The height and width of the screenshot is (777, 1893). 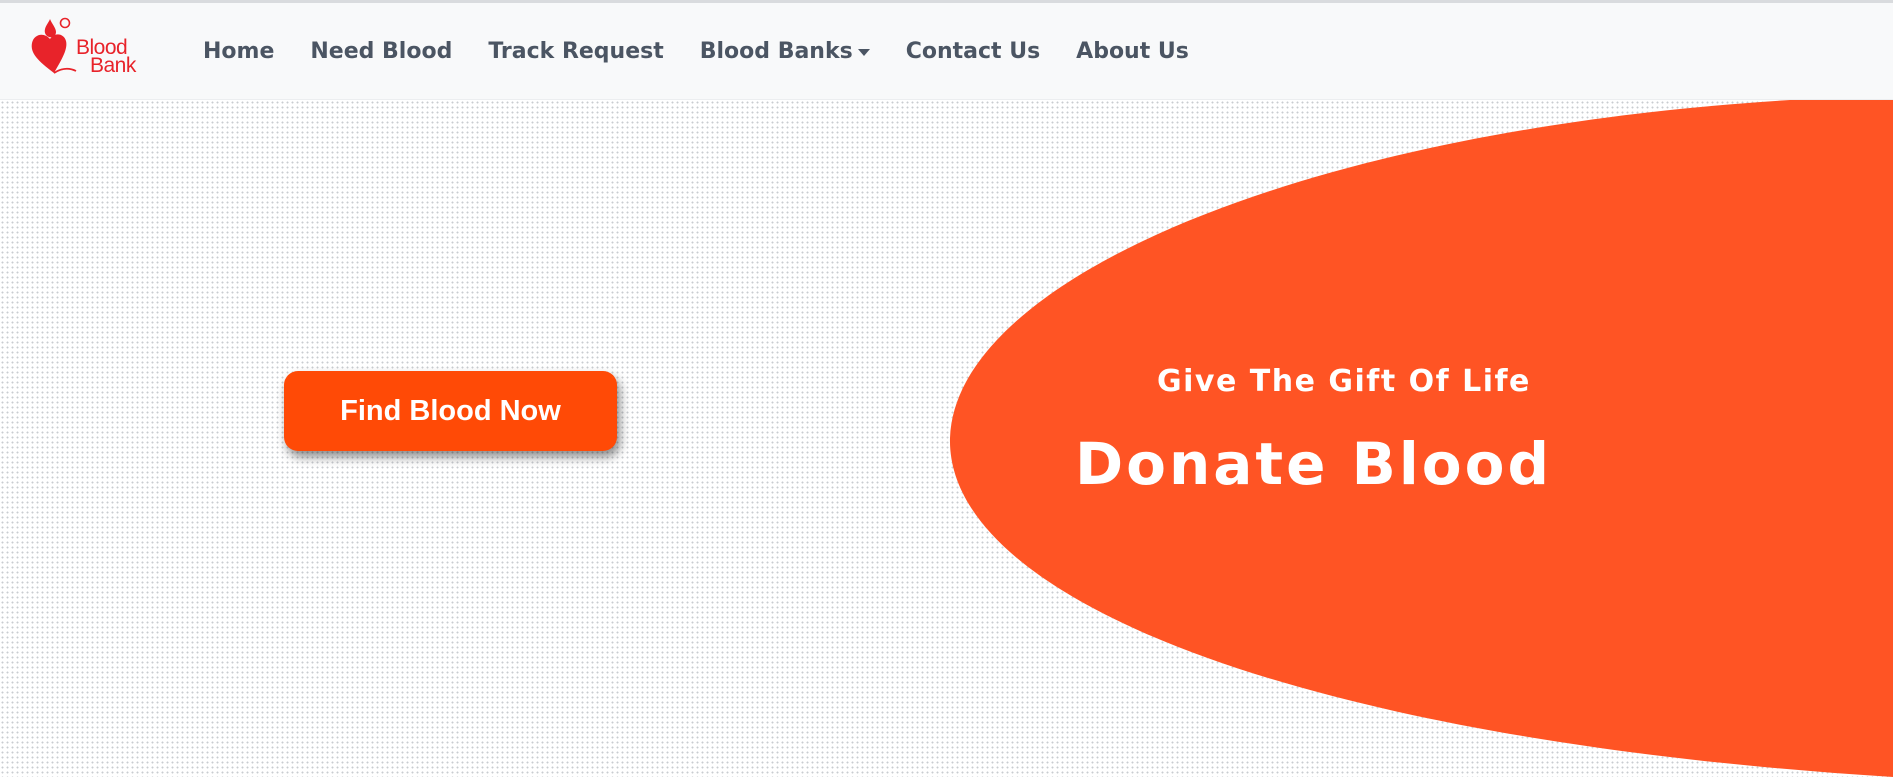 I want to click on nav-blood-banks-label: Blood Banks, so click(x=776, y=51).